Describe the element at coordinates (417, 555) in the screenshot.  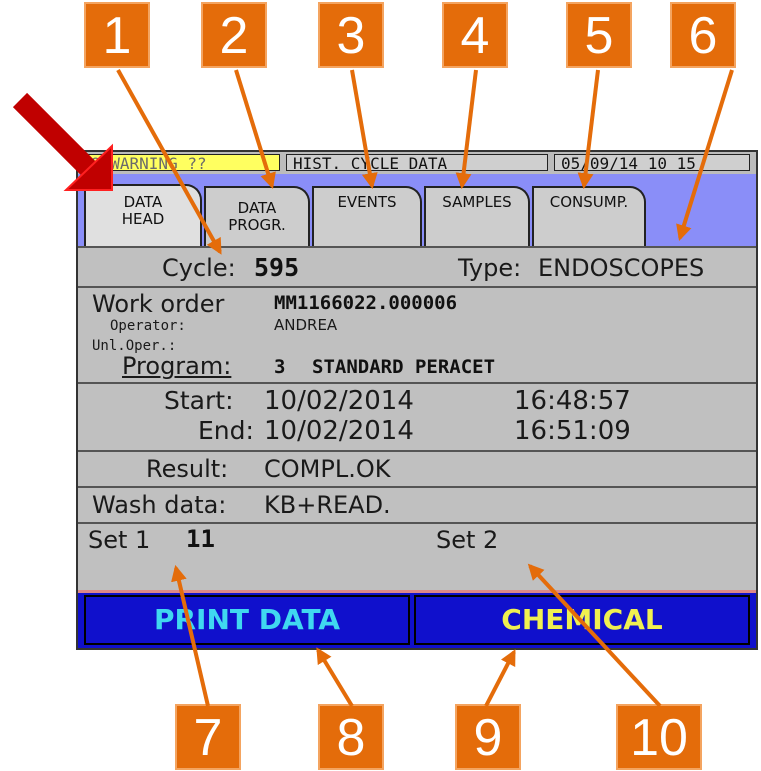
I see `set-row: Set 1 11 Set 2` at that location.